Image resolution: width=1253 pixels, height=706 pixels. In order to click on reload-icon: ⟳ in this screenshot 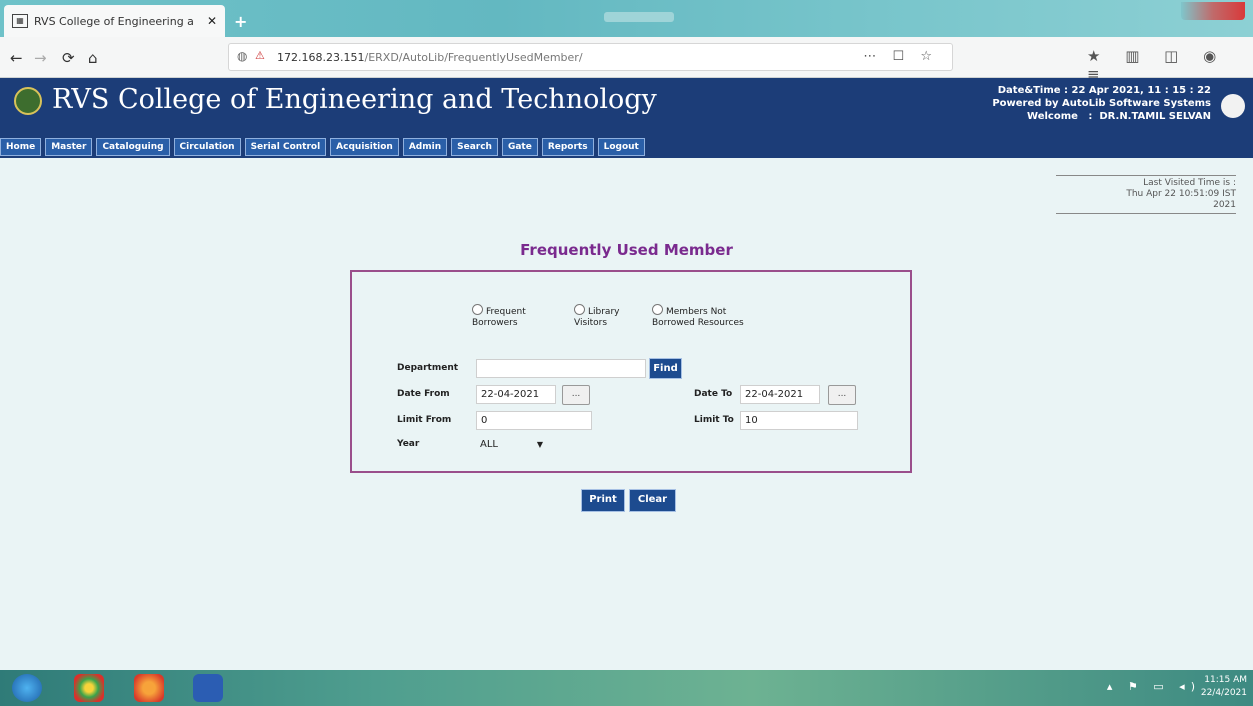, I will do `click(68, 58)`.